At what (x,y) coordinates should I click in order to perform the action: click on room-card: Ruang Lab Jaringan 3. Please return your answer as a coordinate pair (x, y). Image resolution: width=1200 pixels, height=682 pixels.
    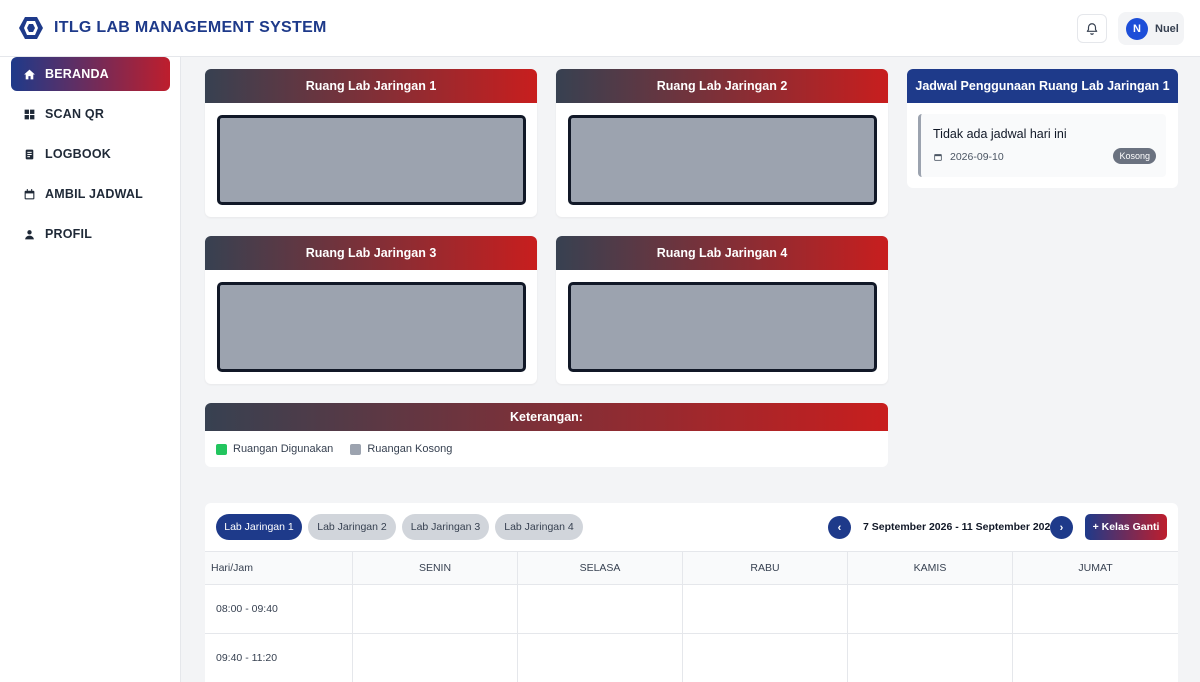
    Looking at the image, I should click on (371, 310).